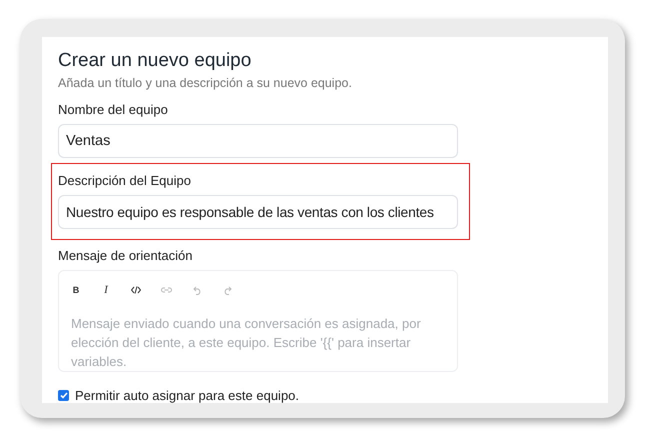  What do you see at coordinates (258, 141) in the screenshot?
I see `input-field: Ventas` at bounding box center [258, 141].